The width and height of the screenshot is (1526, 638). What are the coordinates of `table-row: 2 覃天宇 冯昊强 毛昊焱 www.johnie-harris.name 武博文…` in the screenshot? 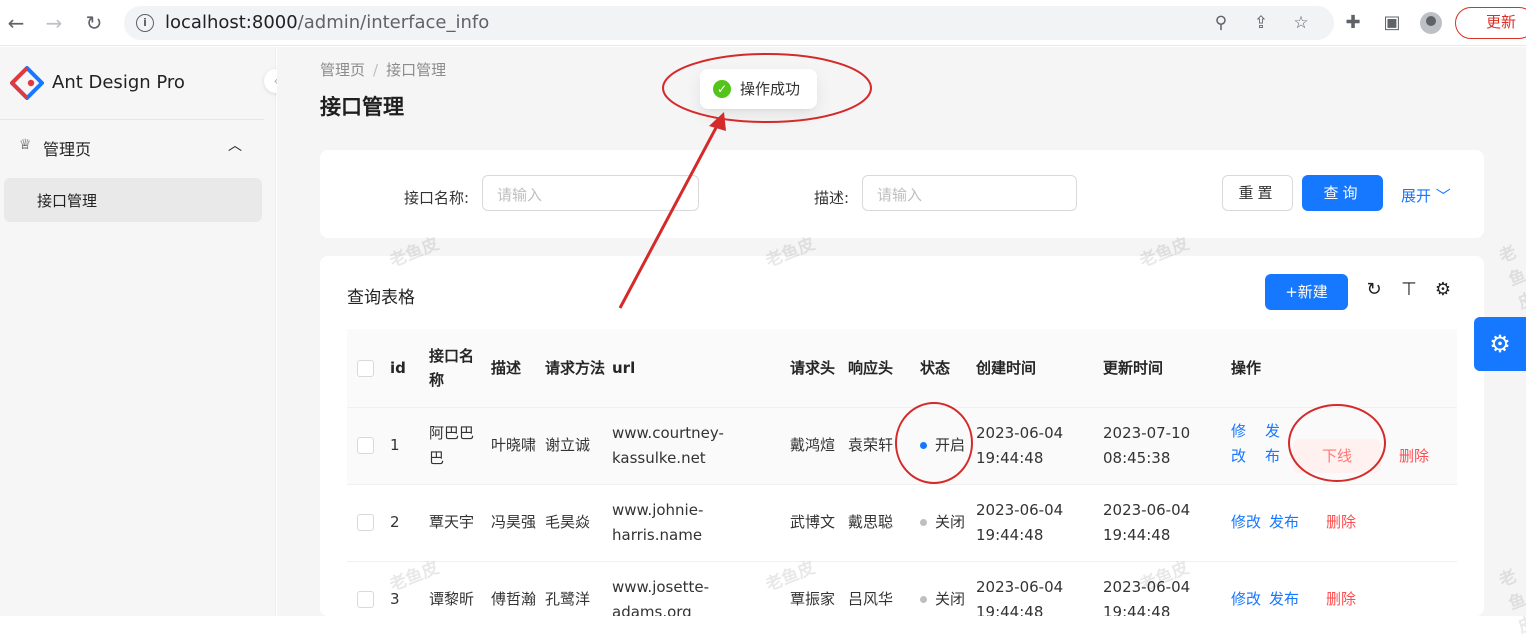 It's located at (902, 523).